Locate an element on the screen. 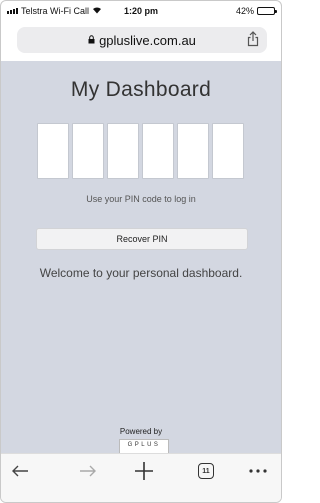 The height and width of the screenshot is (503, 320). tab-count-badge: 11 is located at coordinates (206, 471).